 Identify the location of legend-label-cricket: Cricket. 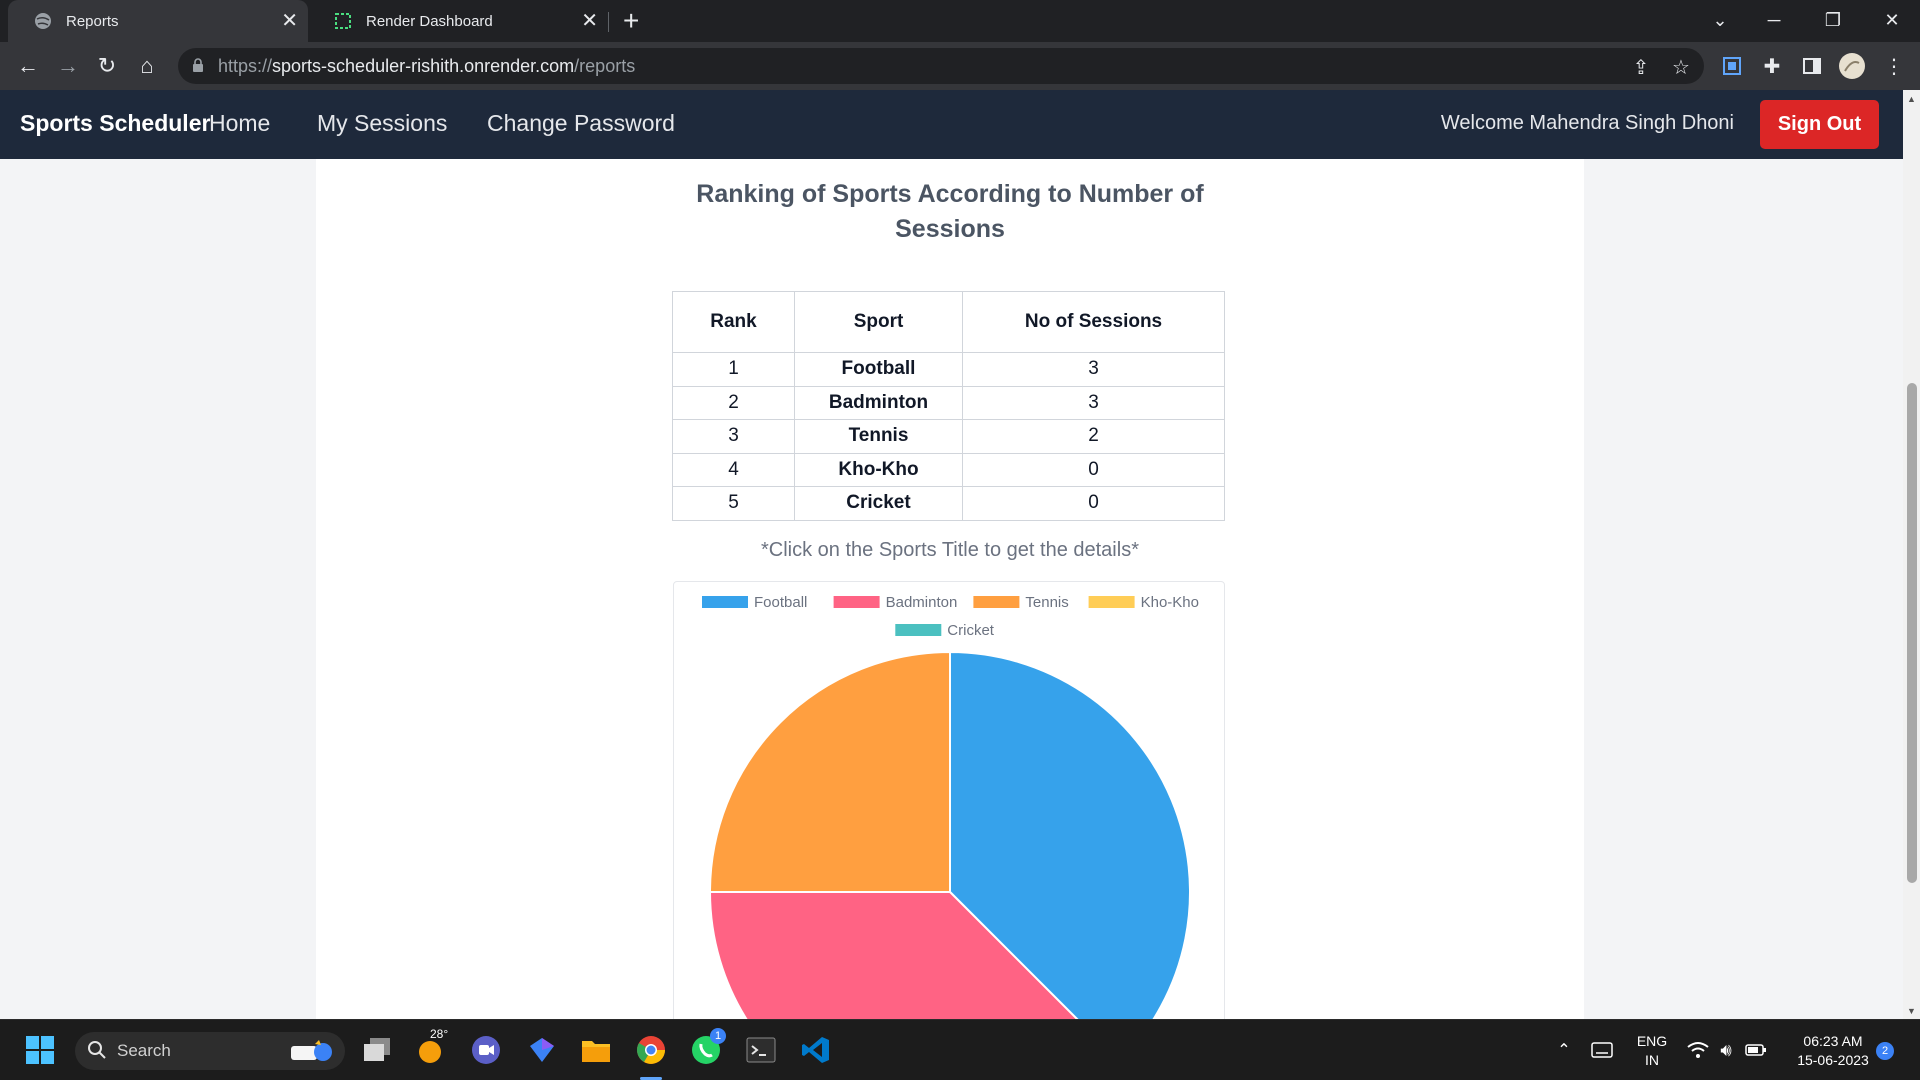
(971, 630).